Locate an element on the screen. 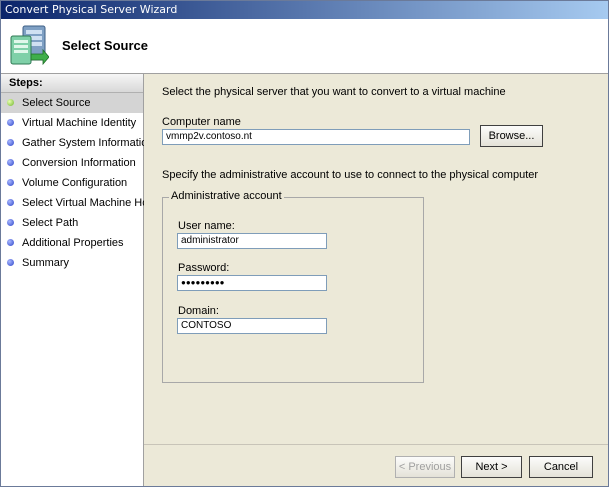 Image resolution: width=609 pixels, height=487 pixels. steps-header: Steps: is located at coordinates (72, 83).